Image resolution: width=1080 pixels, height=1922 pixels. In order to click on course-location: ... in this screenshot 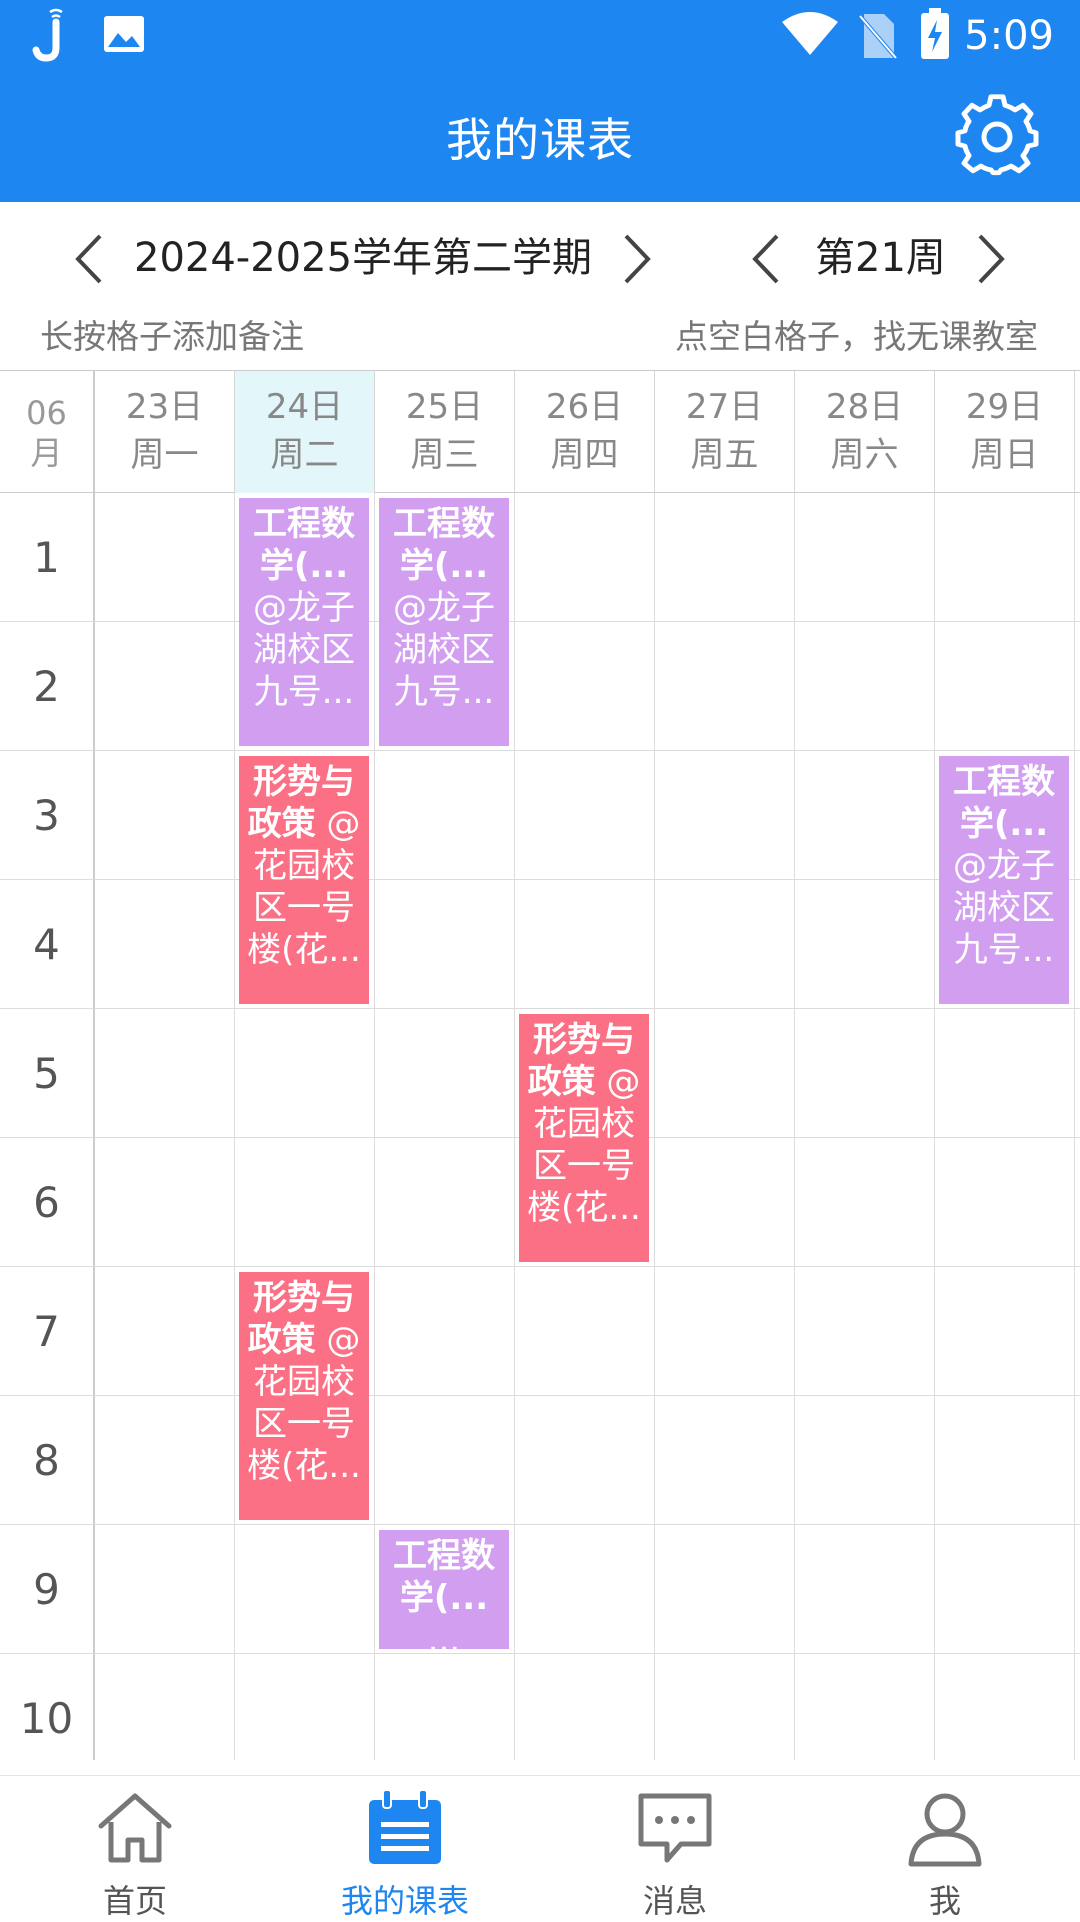, I will do `click(444, 1634)`.